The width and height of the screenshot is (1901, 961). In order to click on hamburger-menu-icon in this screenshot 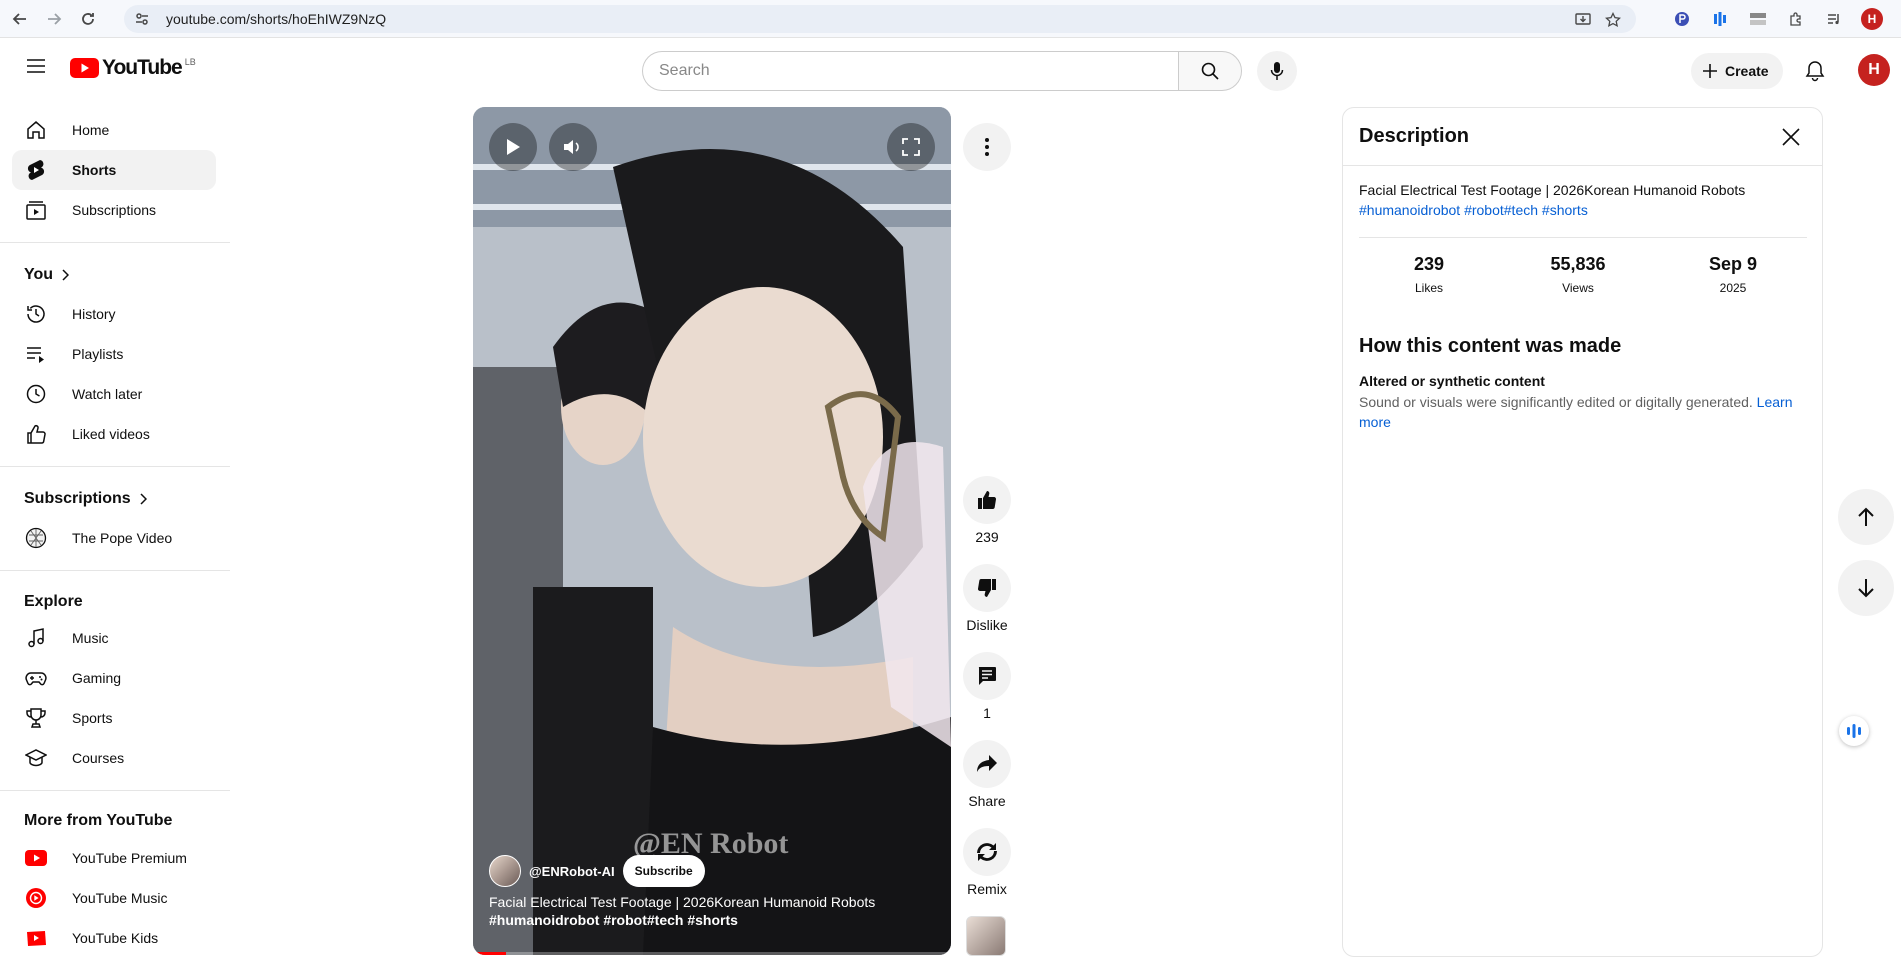, I will do `click(36, 66)`.